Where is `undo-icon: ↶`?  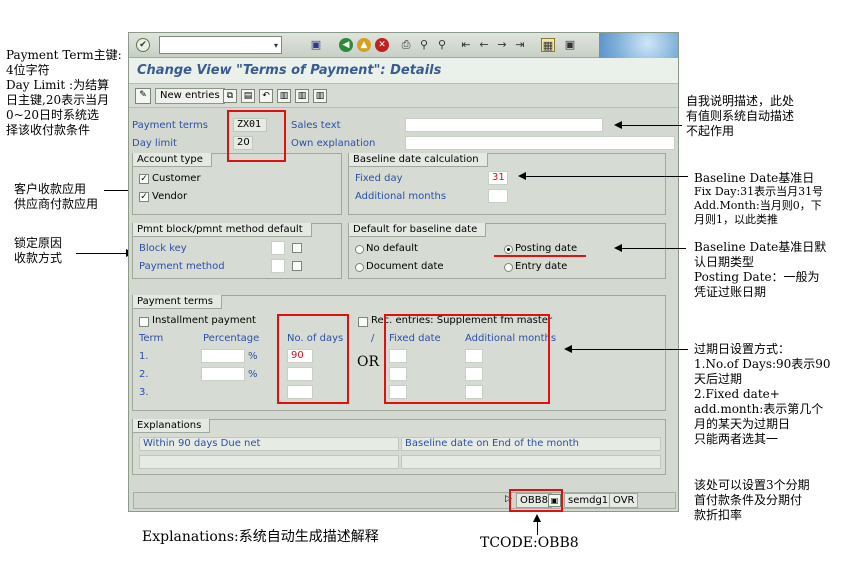 undo-icon: ↶ is located at coordinates (266, 96).